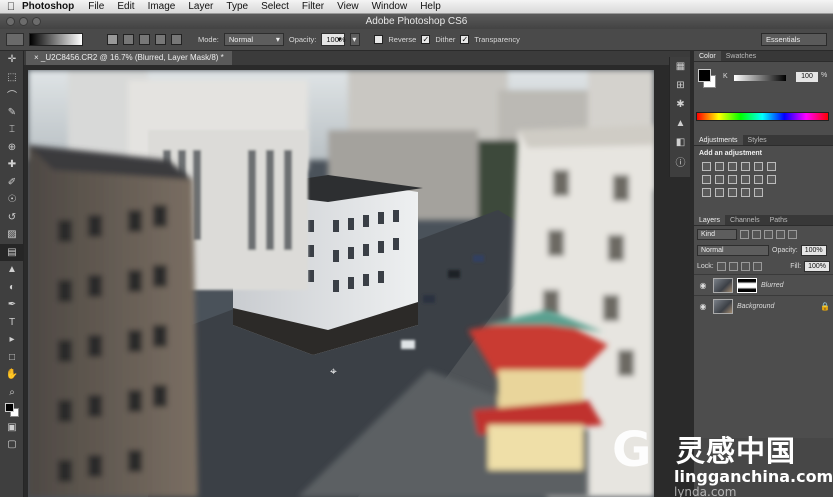 The image size is (833, 497). What do you see at coordinates (719, 166) in the screenshot?
I see `levels-icon` at bounding box center [719, 166].